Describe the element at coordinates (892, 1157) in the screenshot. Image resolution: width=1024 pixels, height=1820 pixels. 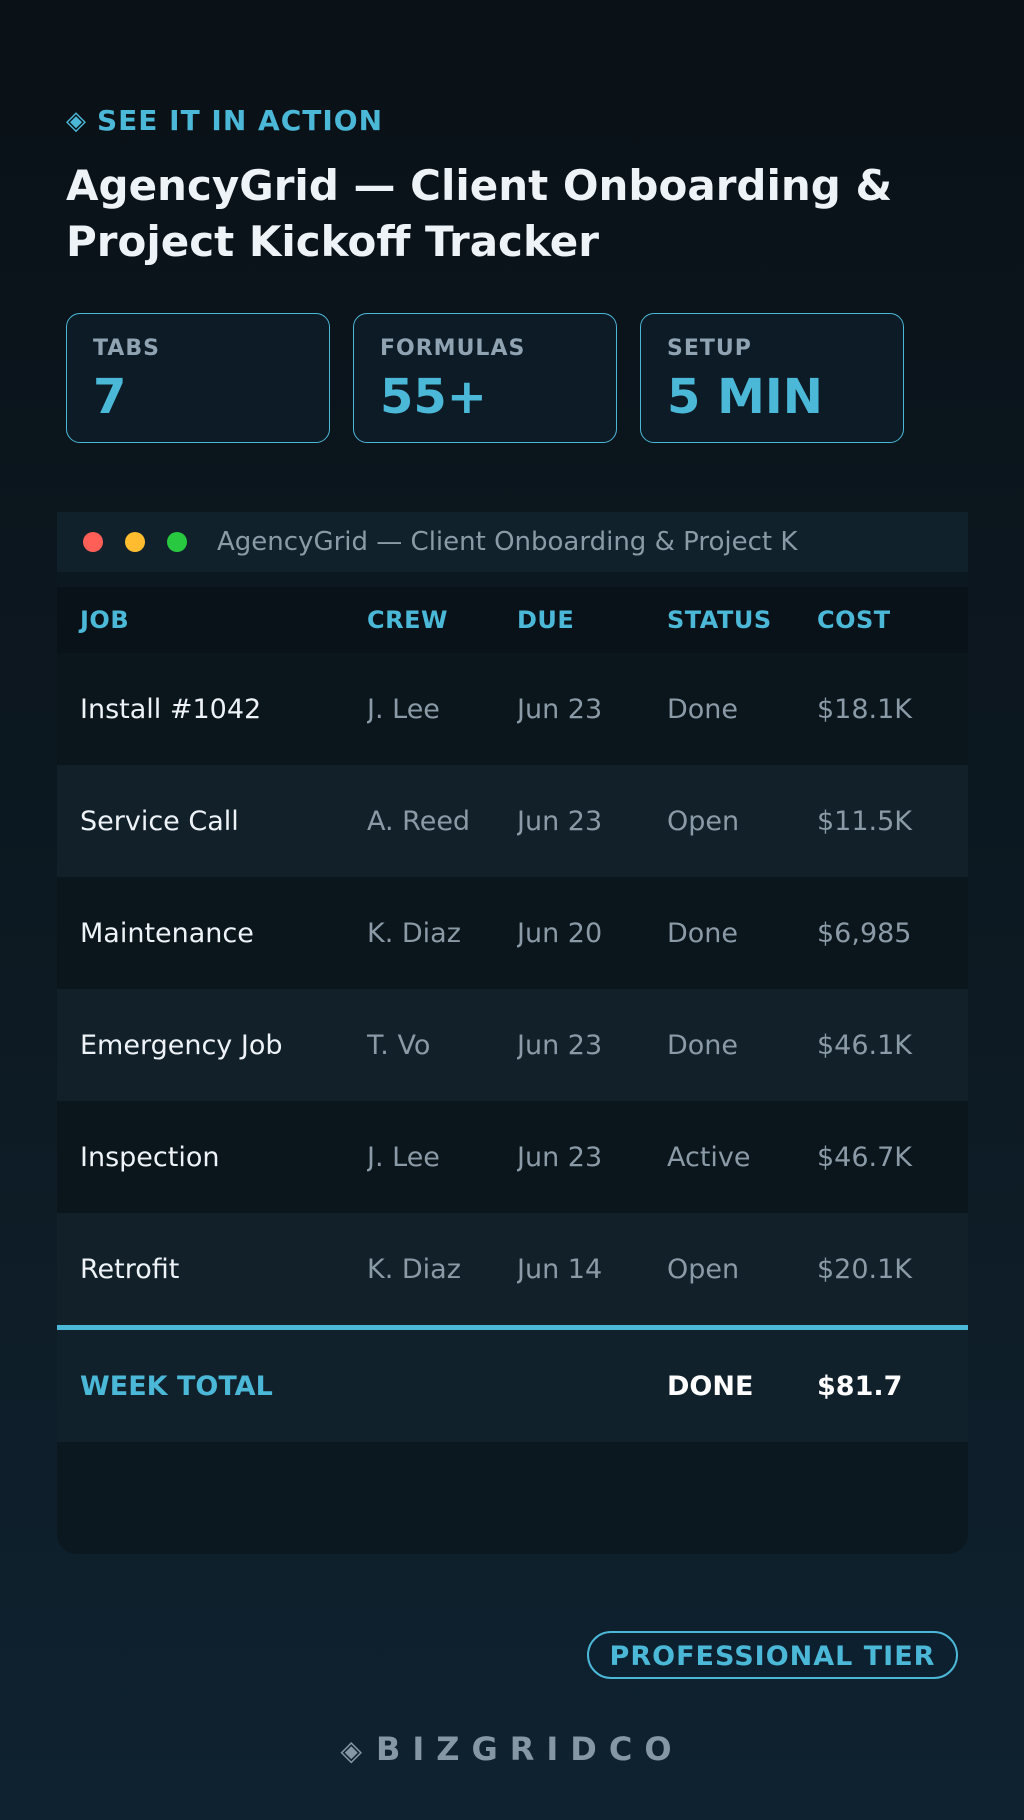
I see `cost-cell: $46.7K` at that location.